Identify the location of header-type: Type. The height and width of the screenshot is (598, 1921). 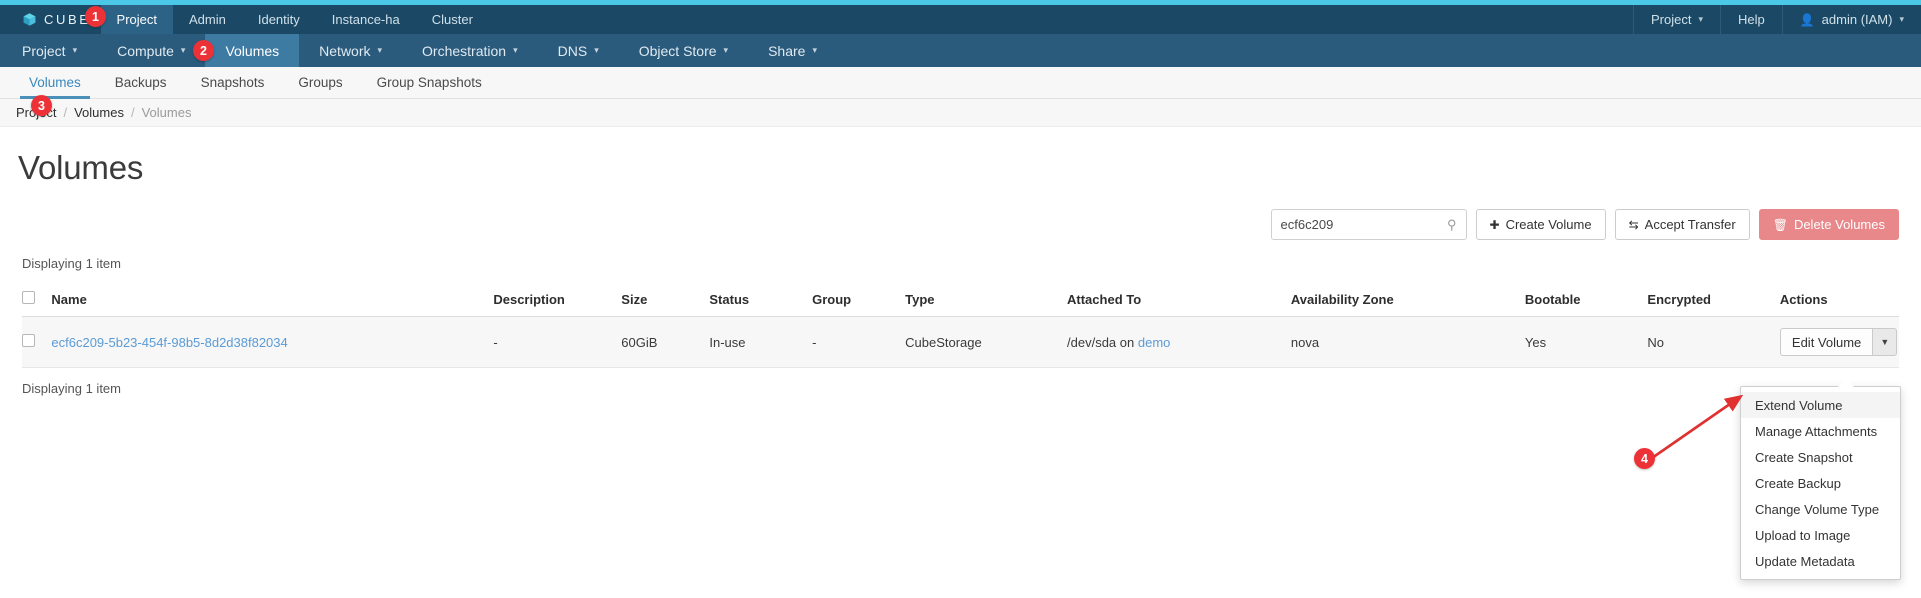
(986, 301).